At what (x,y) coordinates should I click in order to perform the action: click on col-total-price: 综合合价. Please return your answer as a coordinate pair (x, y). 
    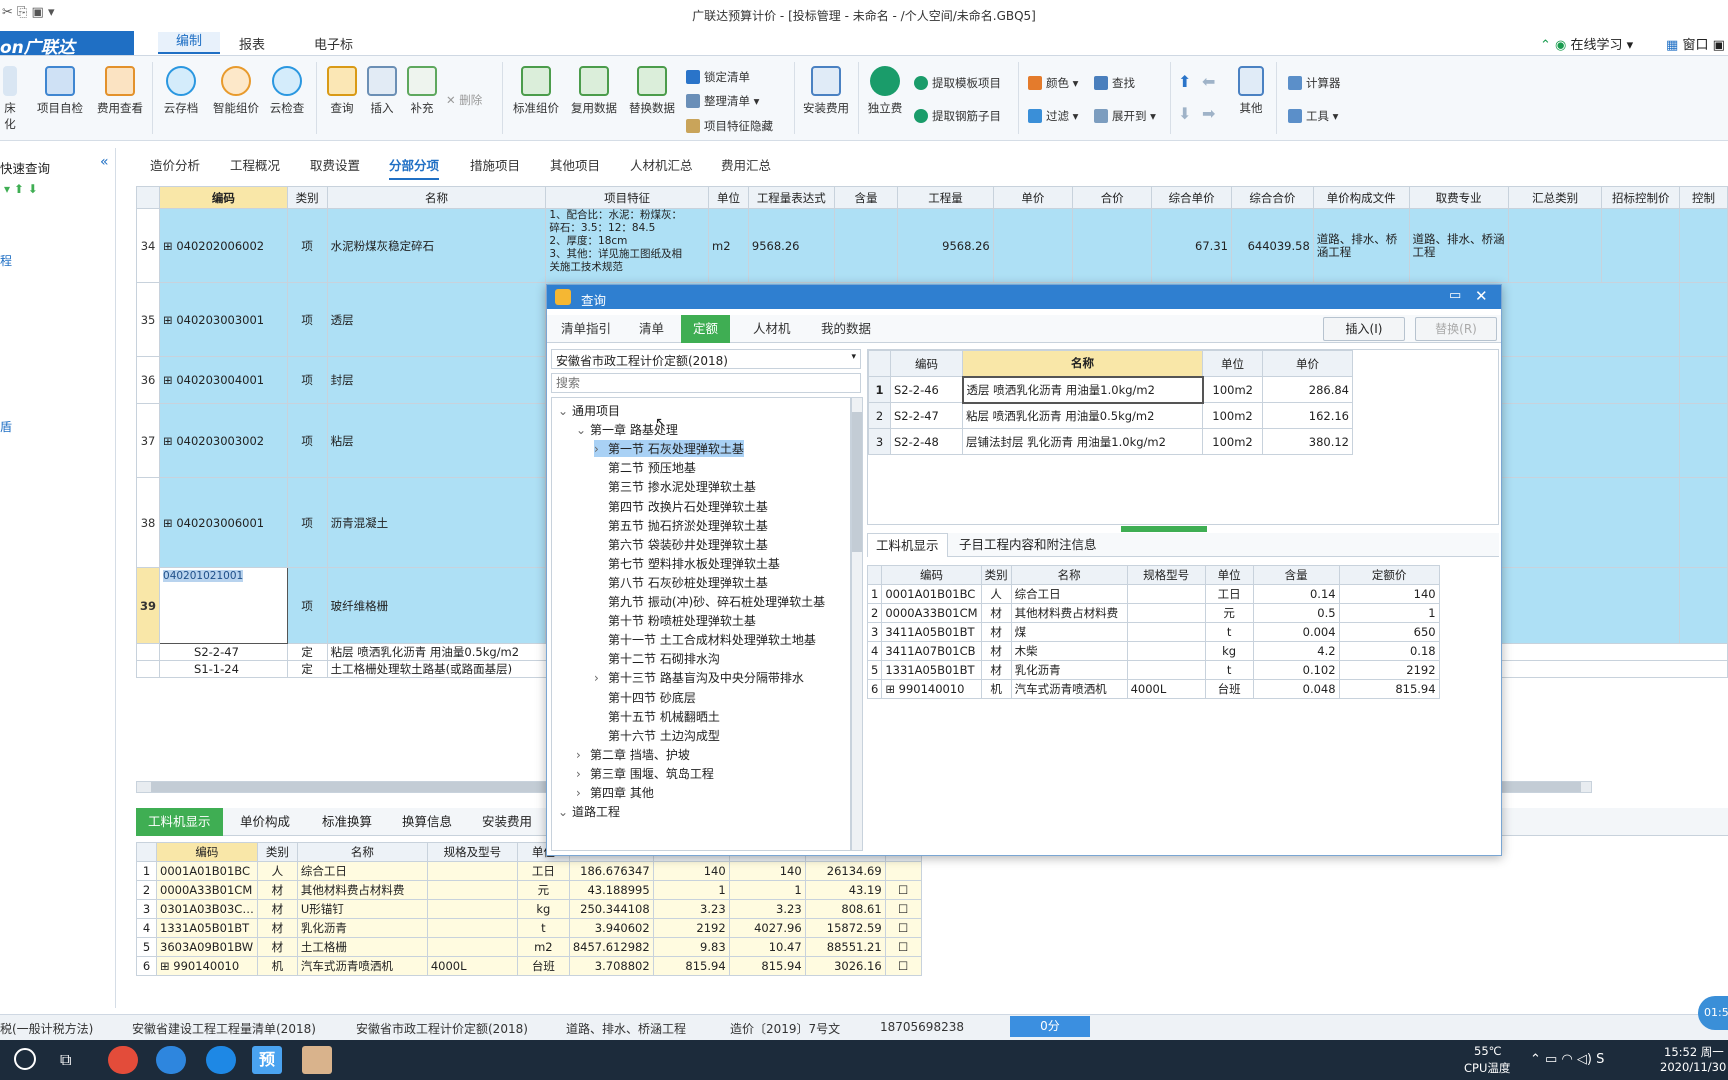
    Looking at the image, I should click on (1272, 197).